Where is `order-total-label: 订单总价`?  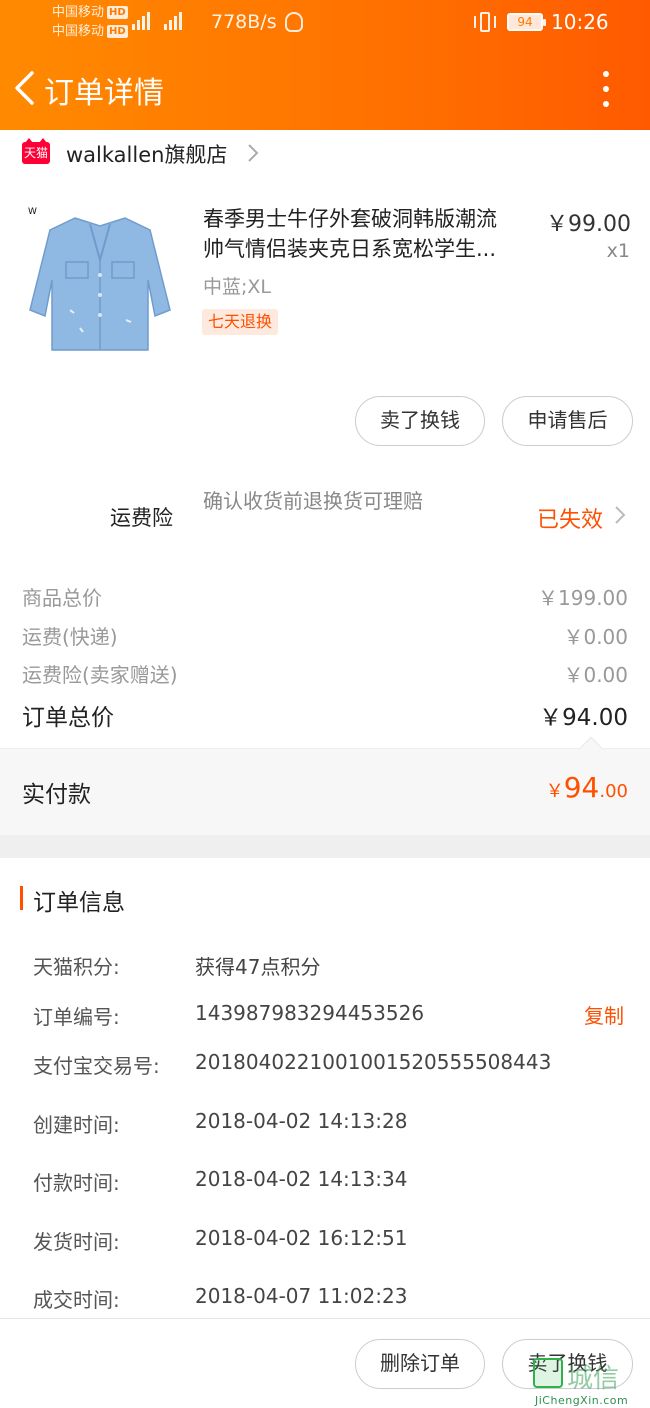
order-total-label: 订单总价 is located at coordinates (68, 718).